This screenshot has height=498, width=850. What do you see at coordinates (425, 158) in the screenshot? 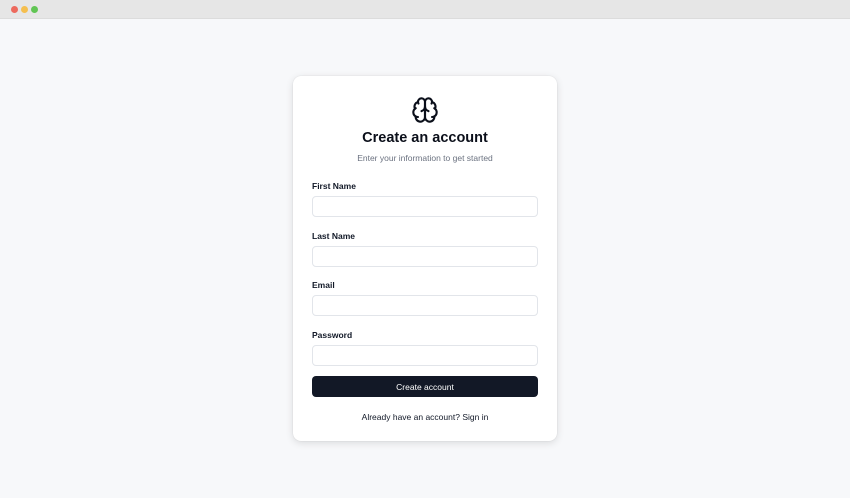
I see `page-subtitle: Enter your information to get started` at bounding box center [425, 158].